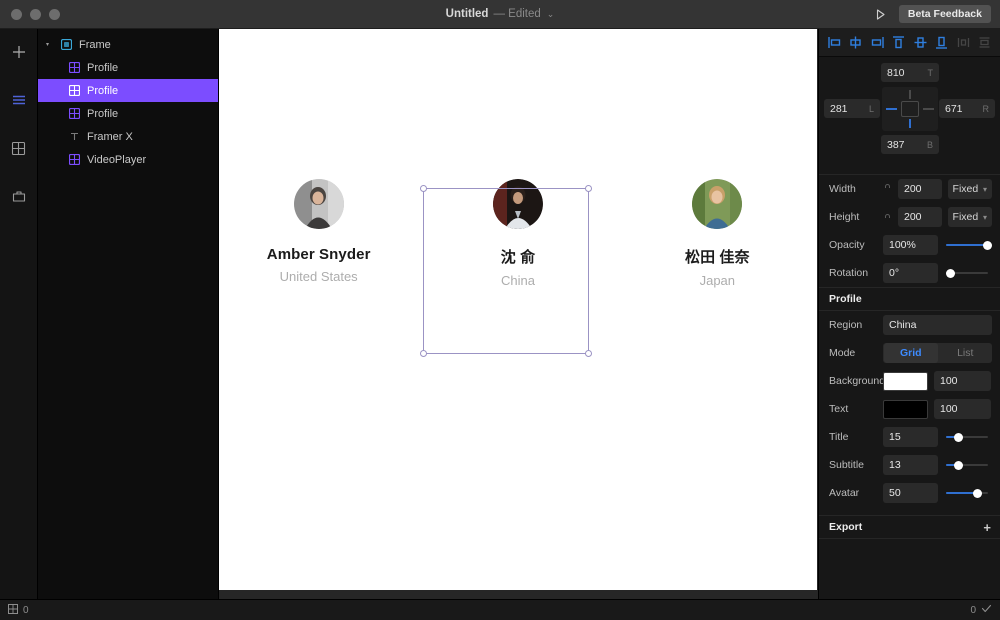 This screenshot has height=620, width=1000. Describe the element at coordinates (877, 42) in the screenshot. I see `align-right-icon` at that location.